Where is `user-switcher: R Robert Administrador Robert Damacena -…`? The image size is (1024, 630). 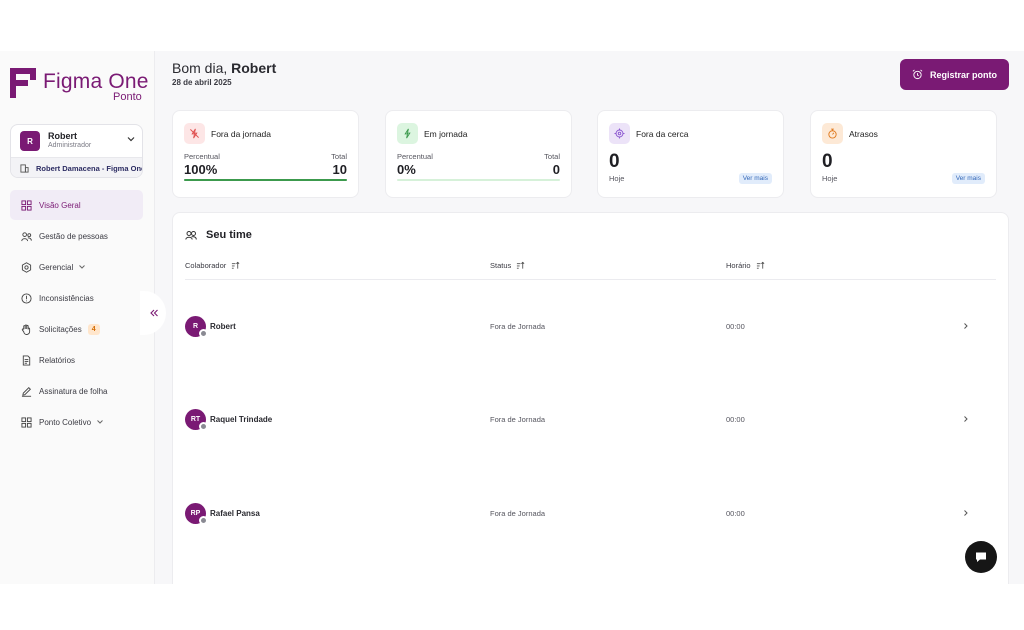 user-switcher: R Robert Administrador Robert Damacena -… is located at coordinates (76, 151).